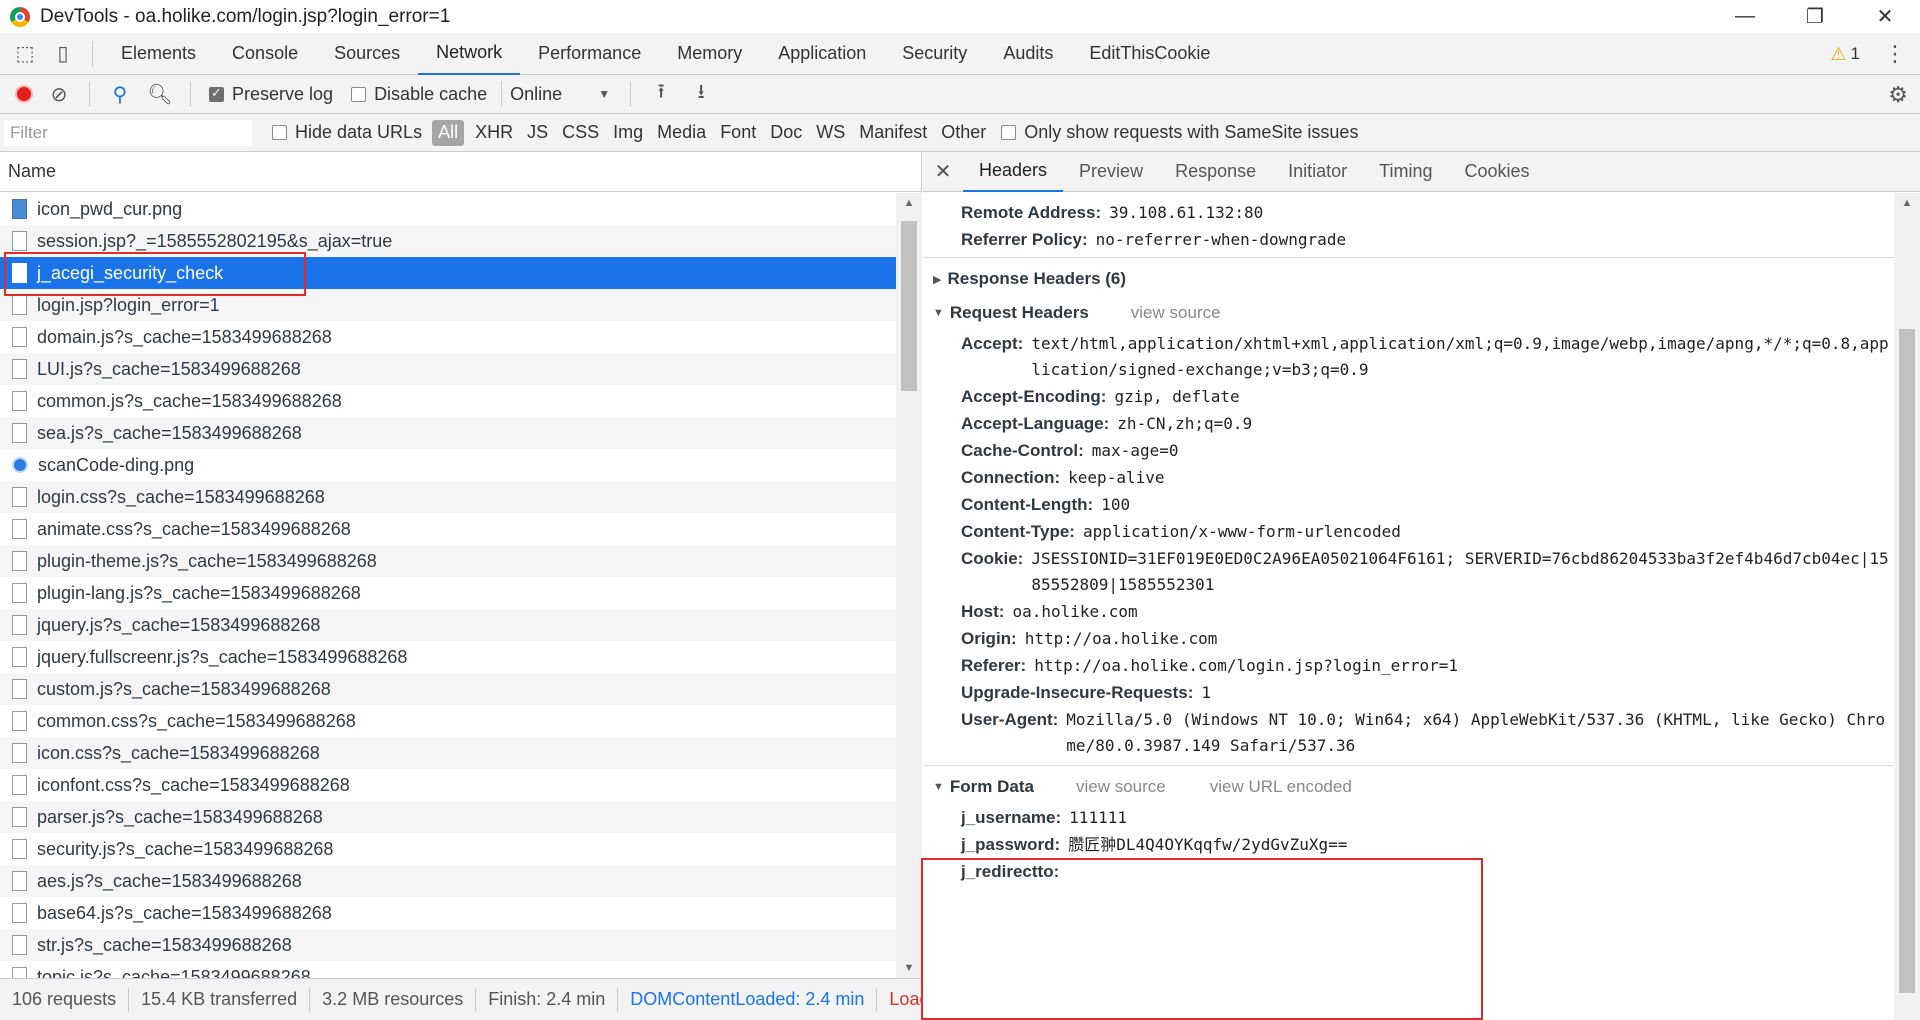 This screenshot has height=1020, width=1920. Describe the element at coordinates (934, 54) in the screenshot. I see `tab-security: Security` at that location.